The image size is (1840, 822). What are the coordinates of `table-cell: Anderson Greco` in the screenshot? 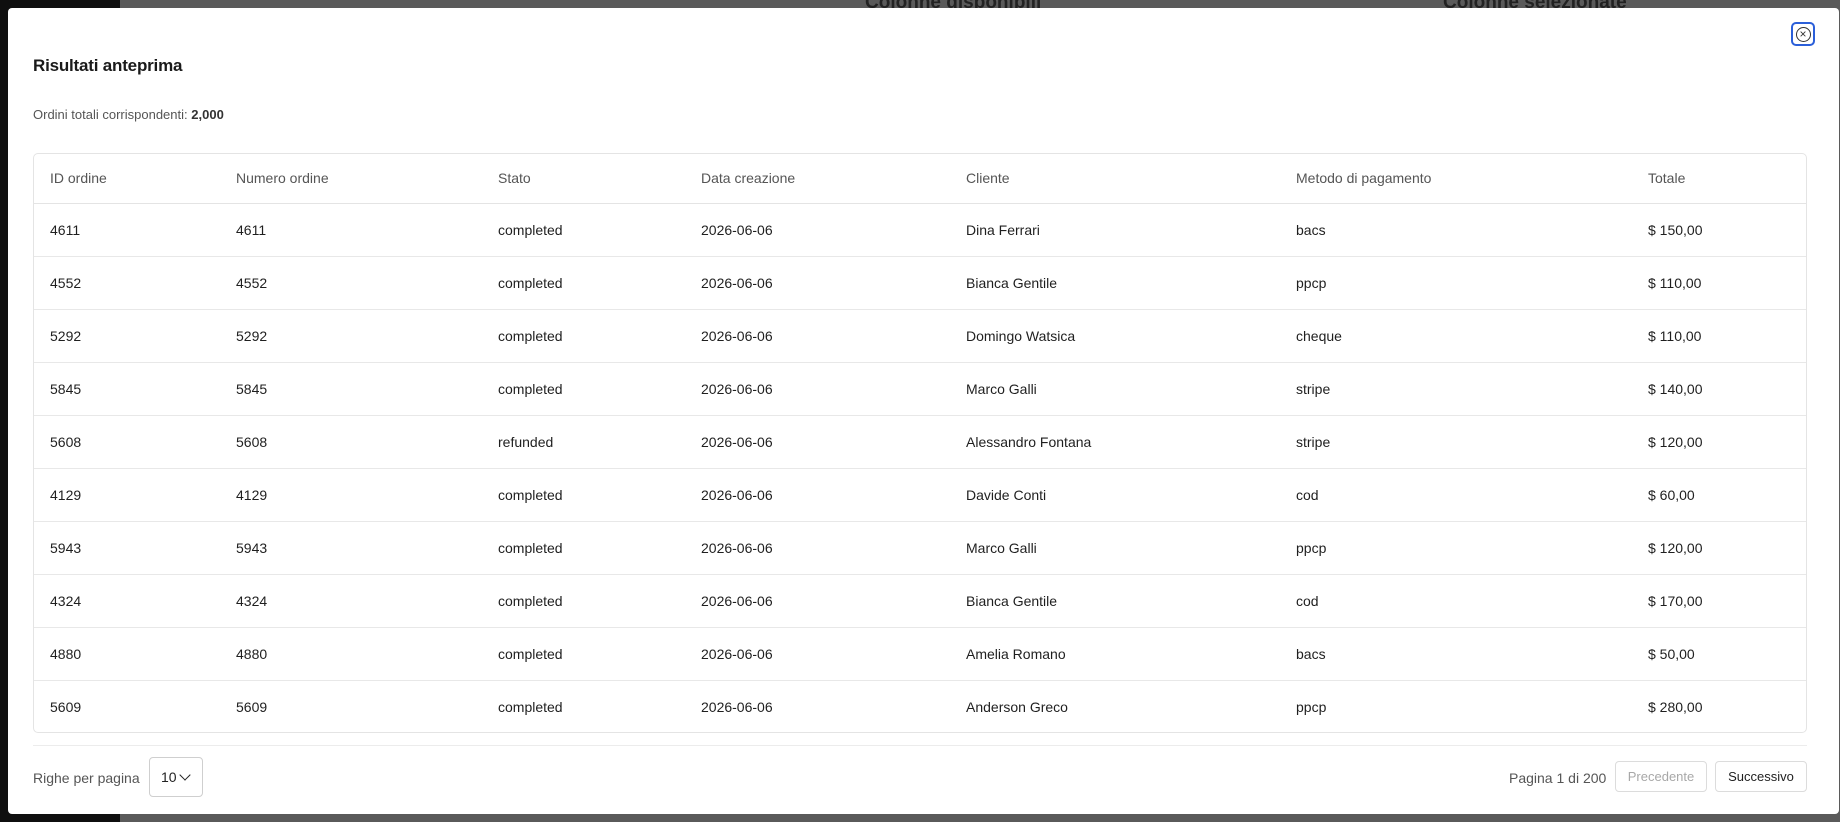 It's located at (1017, 706).